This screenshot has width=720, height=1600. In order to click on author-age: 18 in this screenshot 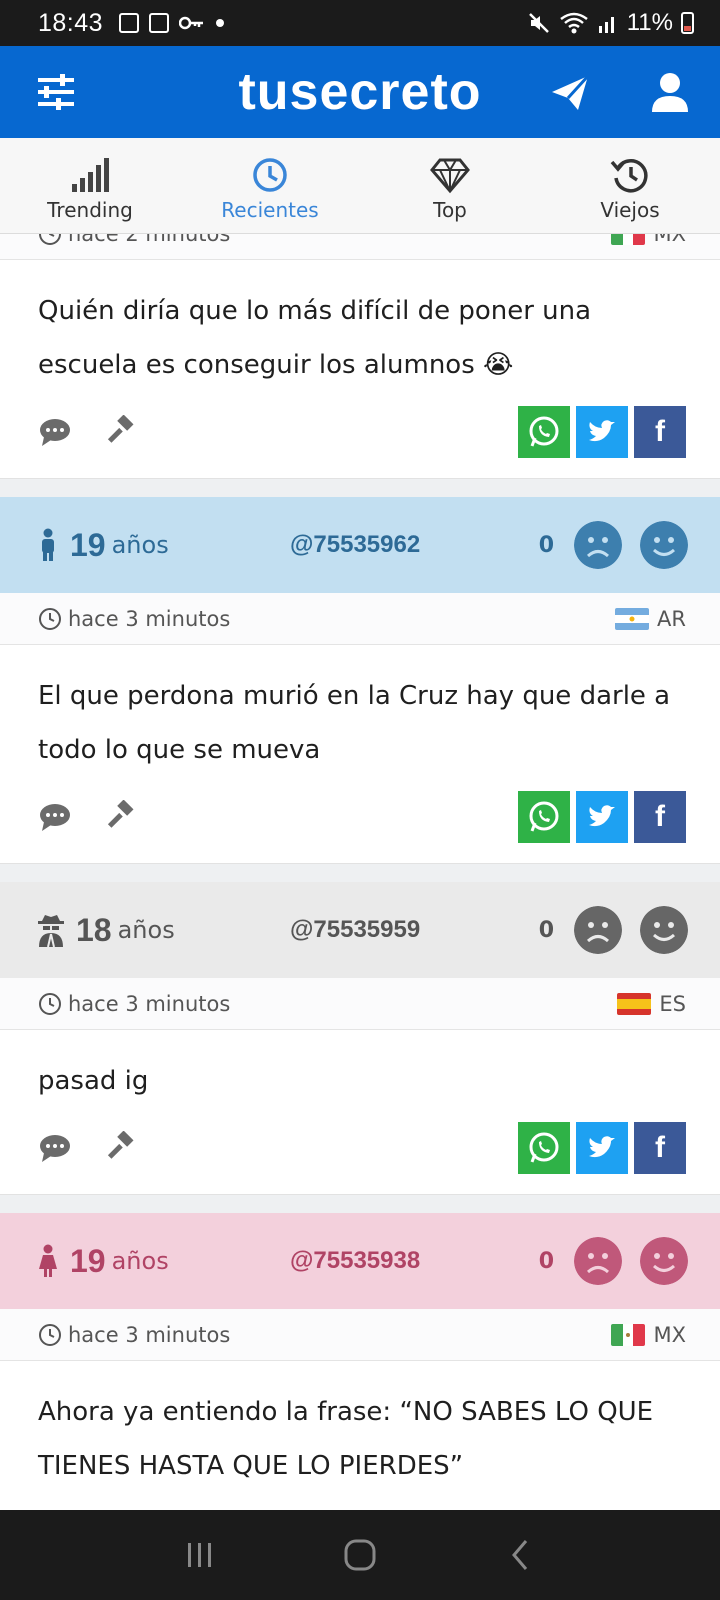, I will do `click(94, 929)`.